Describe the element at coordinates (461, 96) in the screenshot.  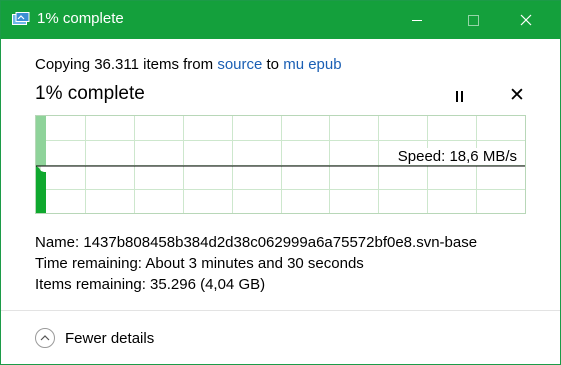
I see `pause-icon-bar` at that location.